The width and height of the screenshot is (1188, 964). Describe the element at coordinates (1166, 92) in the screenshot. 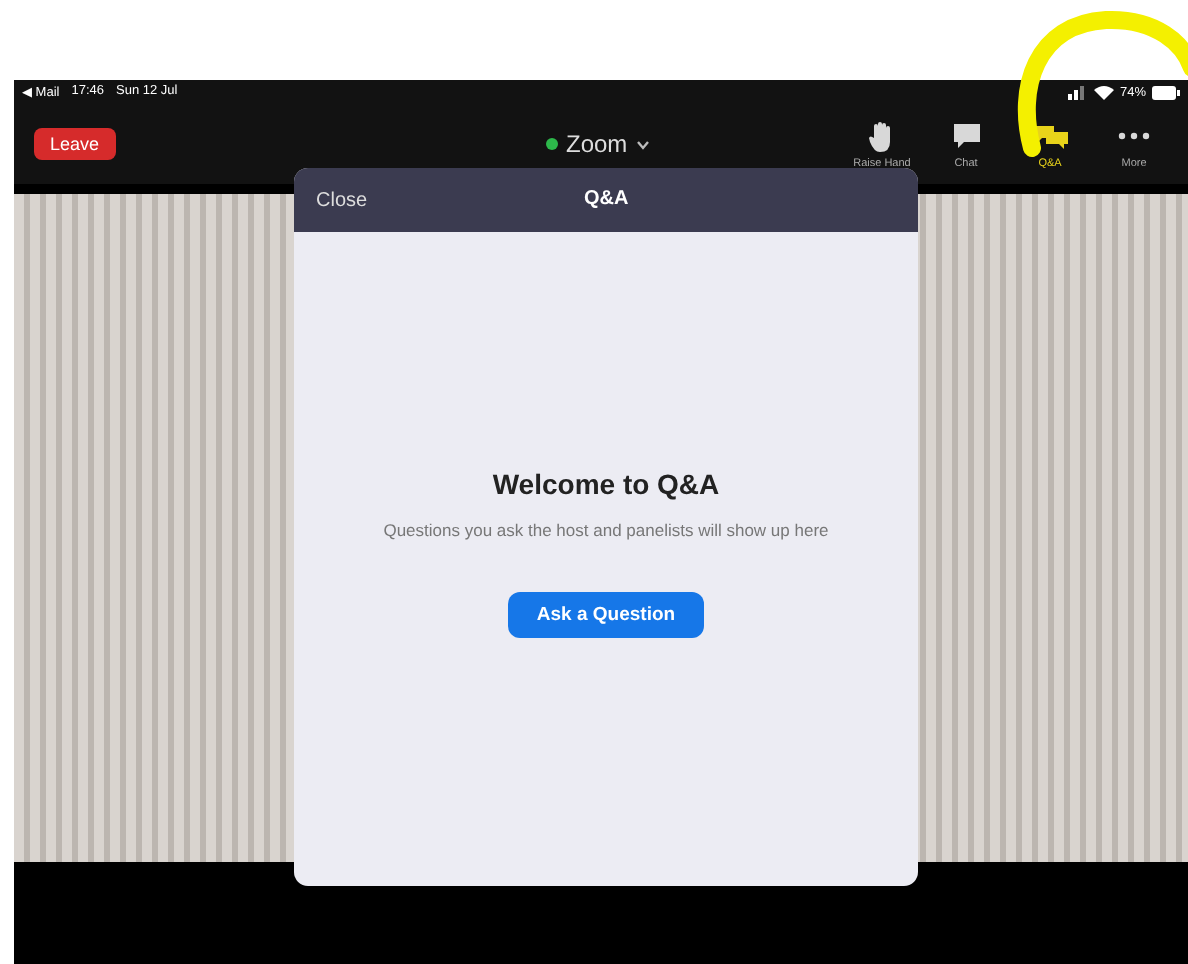

I see `battery-icon` at that location.